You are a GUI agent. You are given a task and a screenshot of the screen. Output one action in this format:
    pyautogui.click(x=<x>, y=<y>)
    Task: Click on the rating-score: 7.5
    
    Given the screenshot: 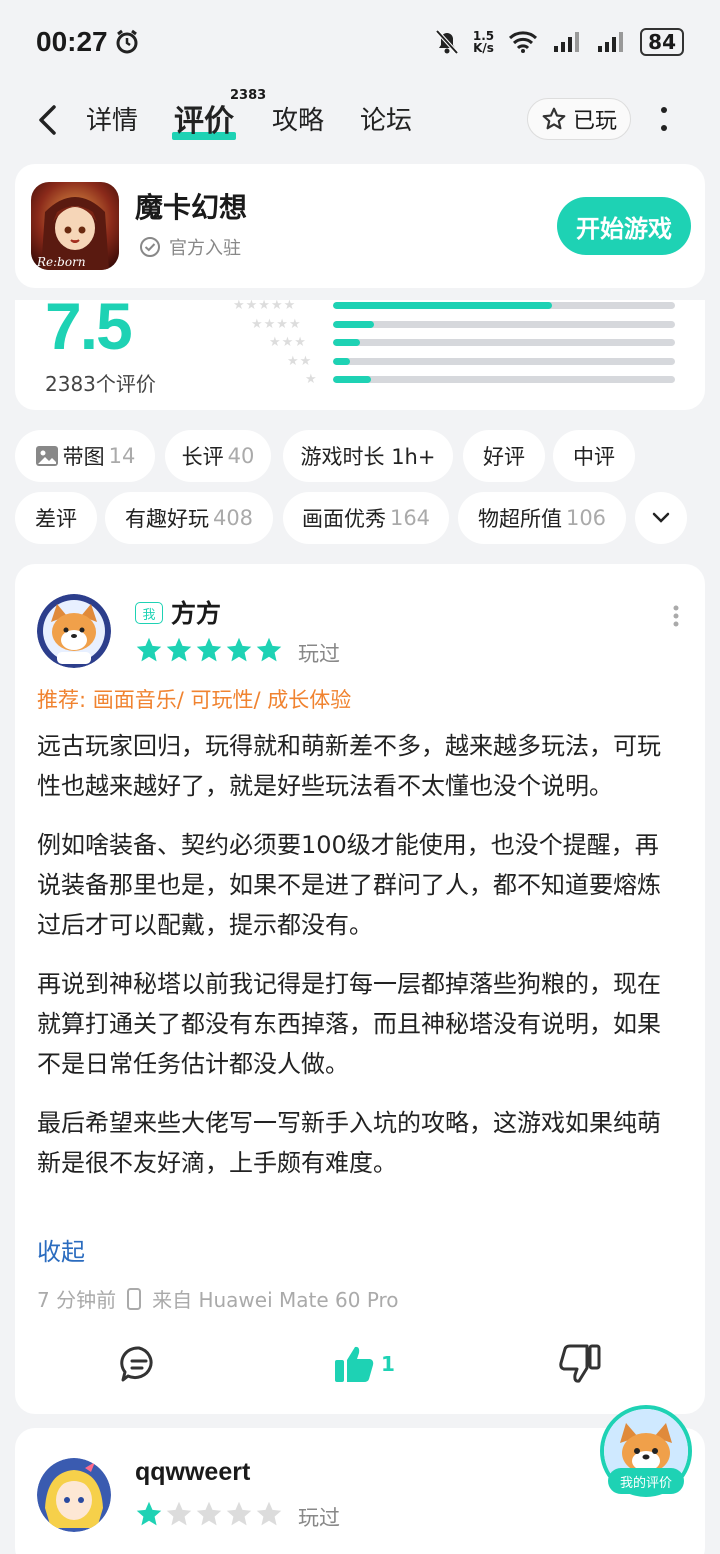 What is the action you would take?
    pyautogui.click(x=89, y=331)
    